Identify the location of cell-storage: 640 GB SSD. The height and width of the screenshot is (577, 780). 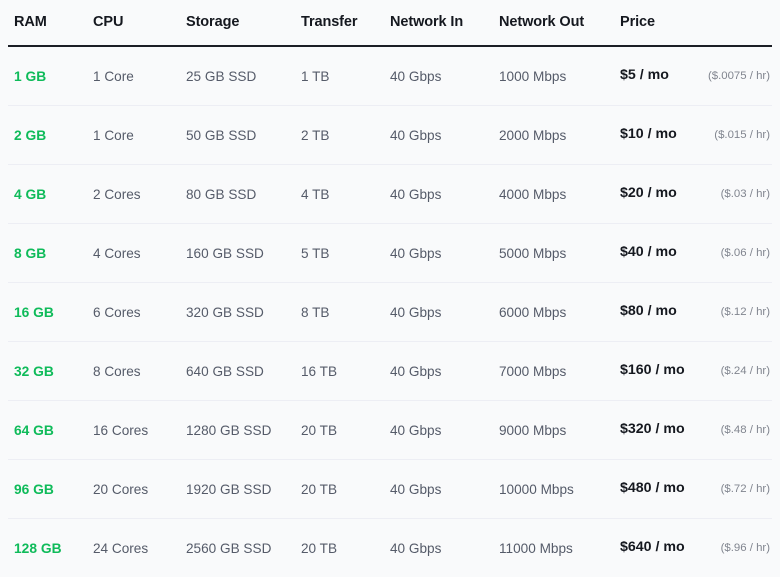
(243, 371).